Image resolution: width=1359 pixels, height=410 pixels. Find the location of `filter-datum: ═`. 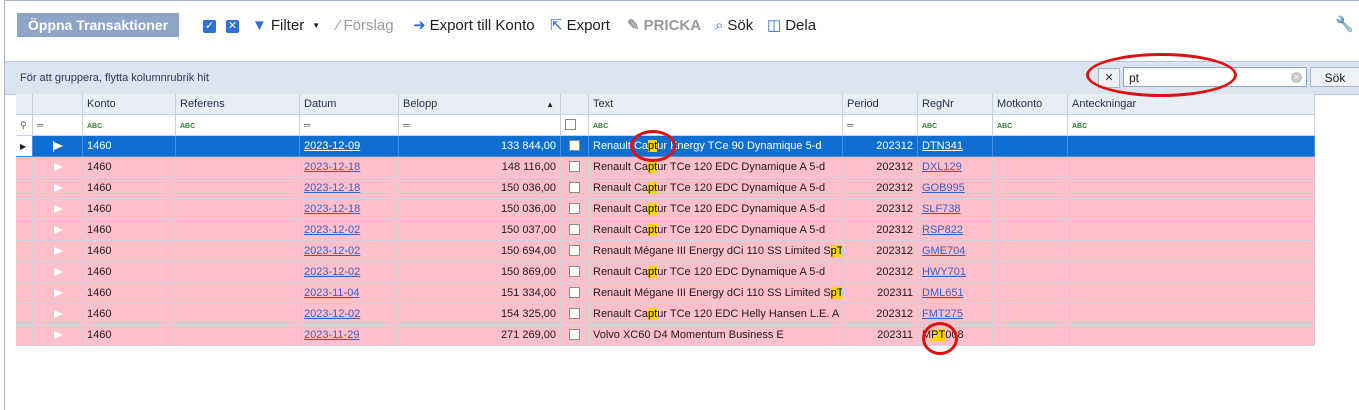

filter-datum: ═ is located at coordinates (349, 125).